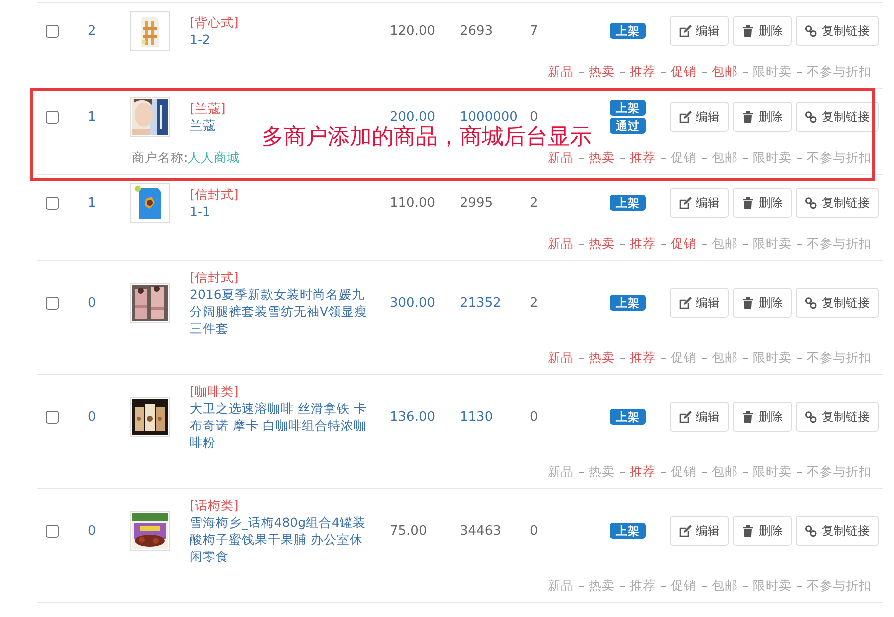 This screenshot has width=894, height=617. I want to click on category-label: [咖啡类], so click(214, 391).